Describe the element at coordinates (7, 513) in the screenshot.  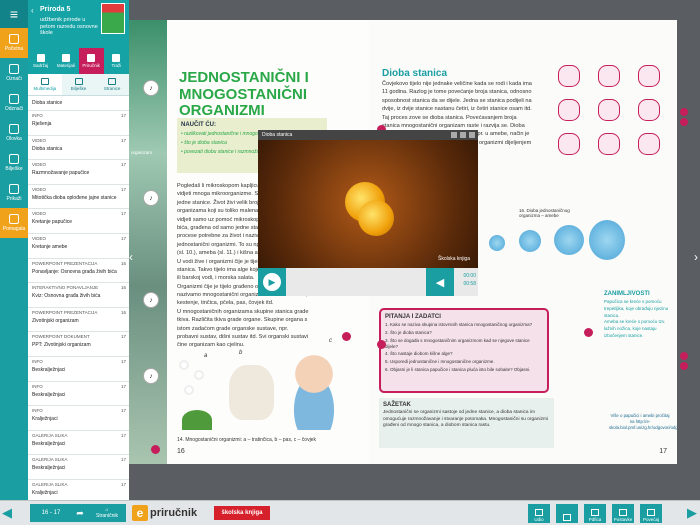
I see `prev-arrow-icon: ◀` at that location.